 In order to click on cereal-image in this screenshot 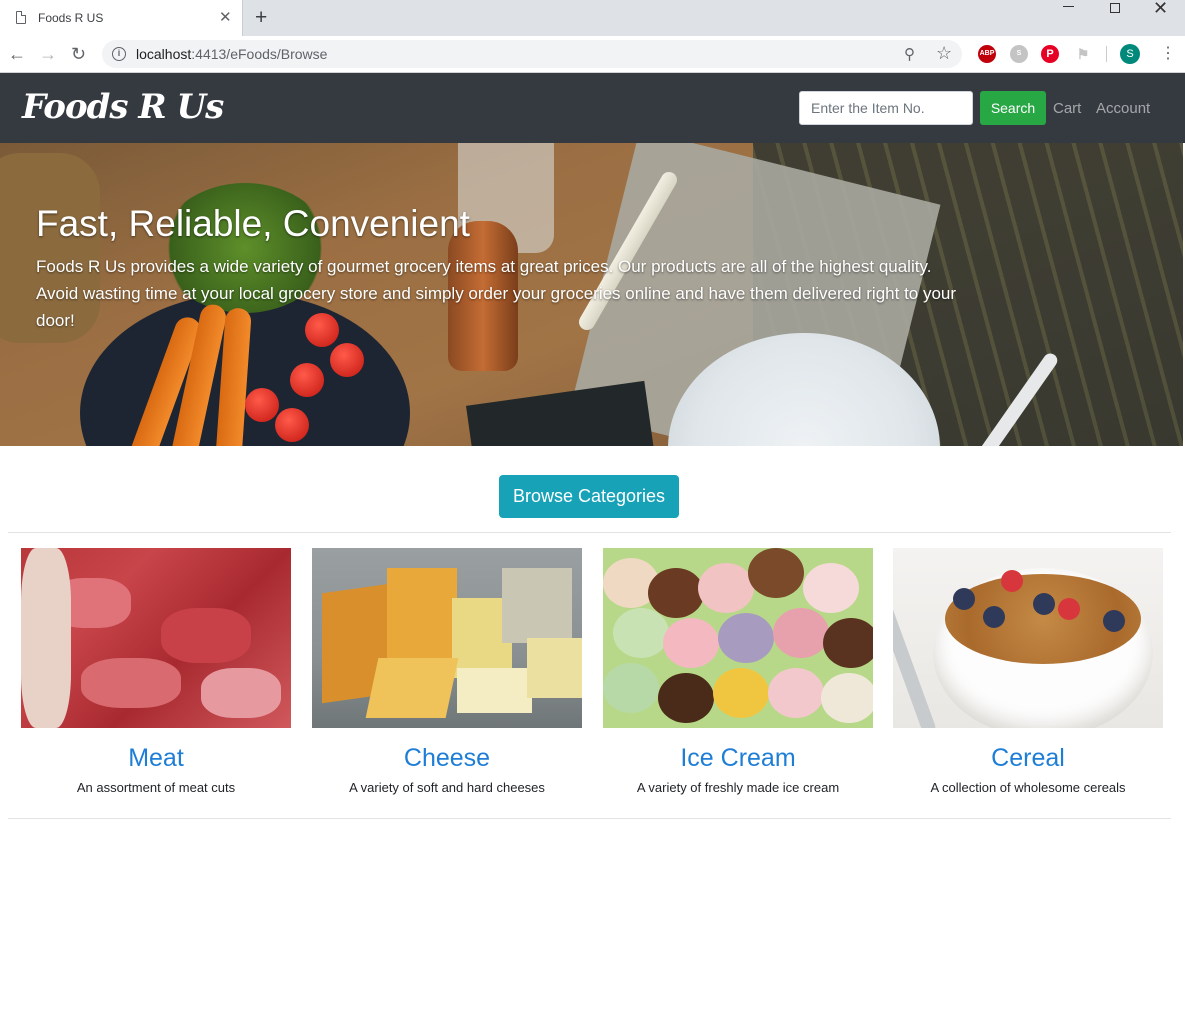, I will do `click(1028, 638)`.